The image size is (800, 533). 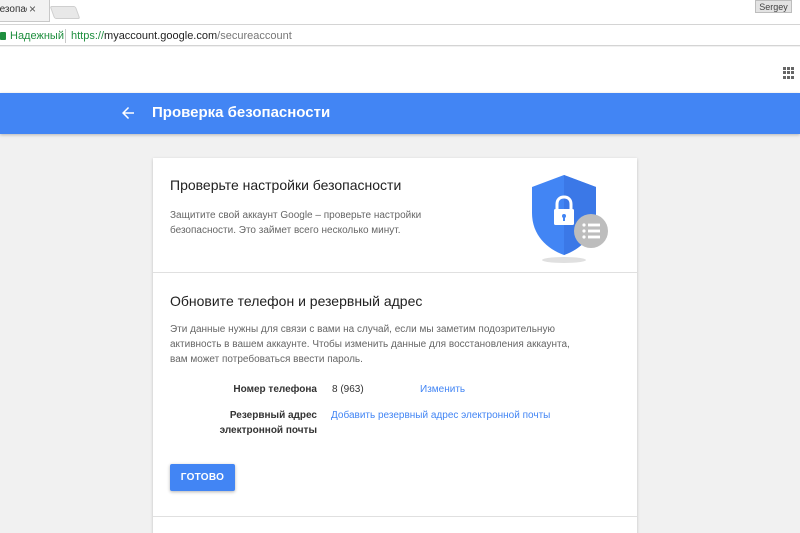 What do you see at coordinates (32, 9) in the screenshot?
I see `tab-close-icon: ×` at bounding box center [32, 9].